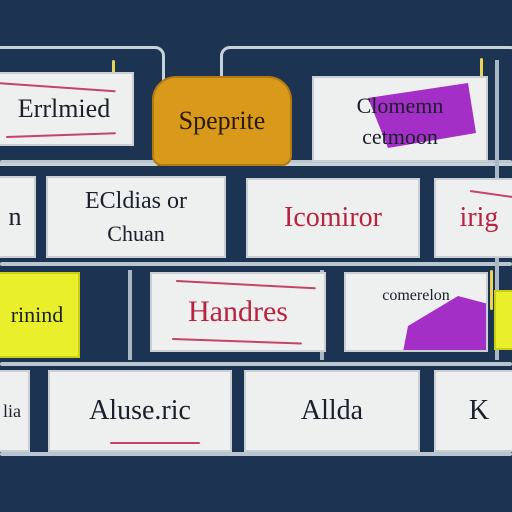 The height and width of the screenshot is (512, 512). I want to click on card-label: Aluse.ric, so click(140, 411).